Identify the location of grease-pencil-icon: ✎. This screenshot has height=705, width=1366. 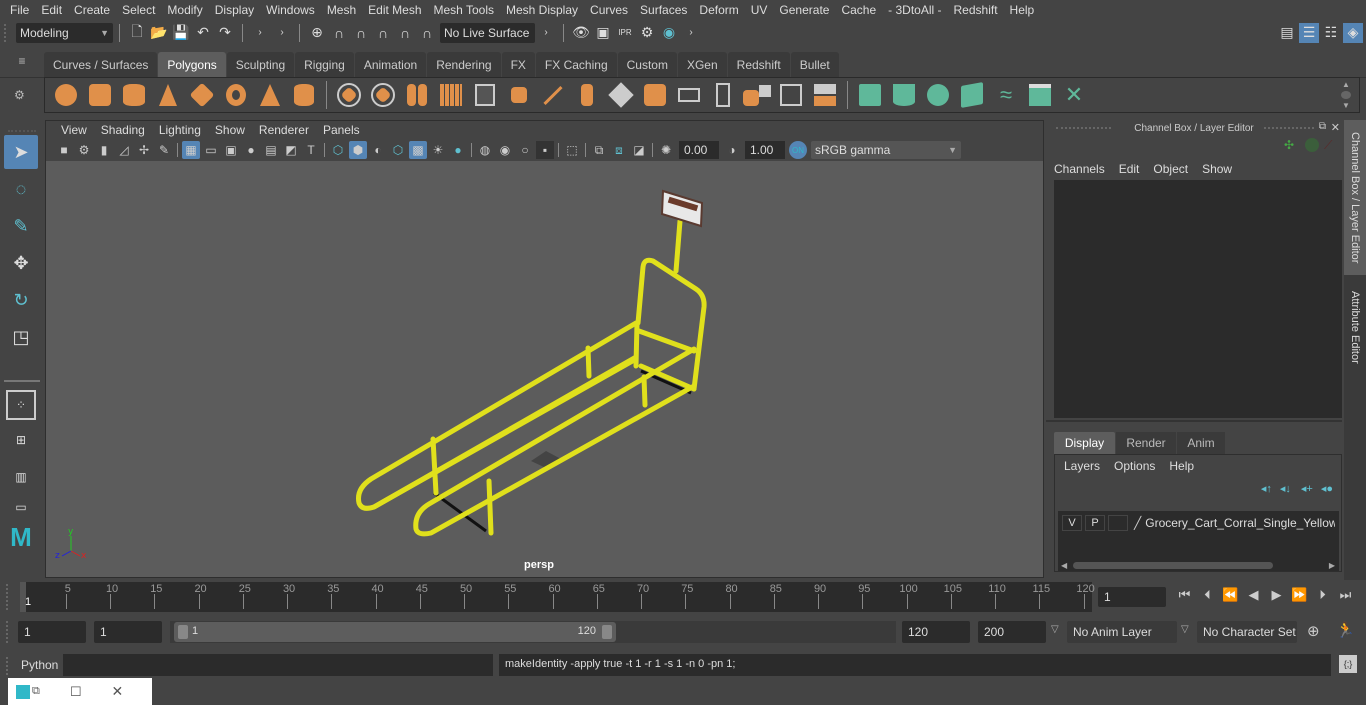
(164, 150).